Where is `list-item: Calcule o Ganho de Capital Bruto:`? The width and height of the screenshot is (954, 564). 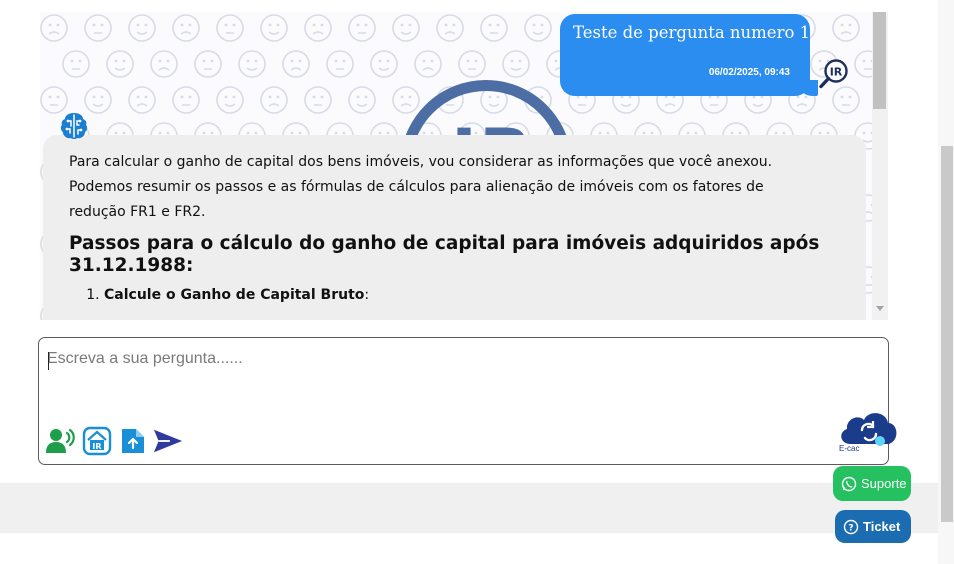 list-item: Calcule o Ganho de Capital Bruto: is located at coordinates (476, 295).